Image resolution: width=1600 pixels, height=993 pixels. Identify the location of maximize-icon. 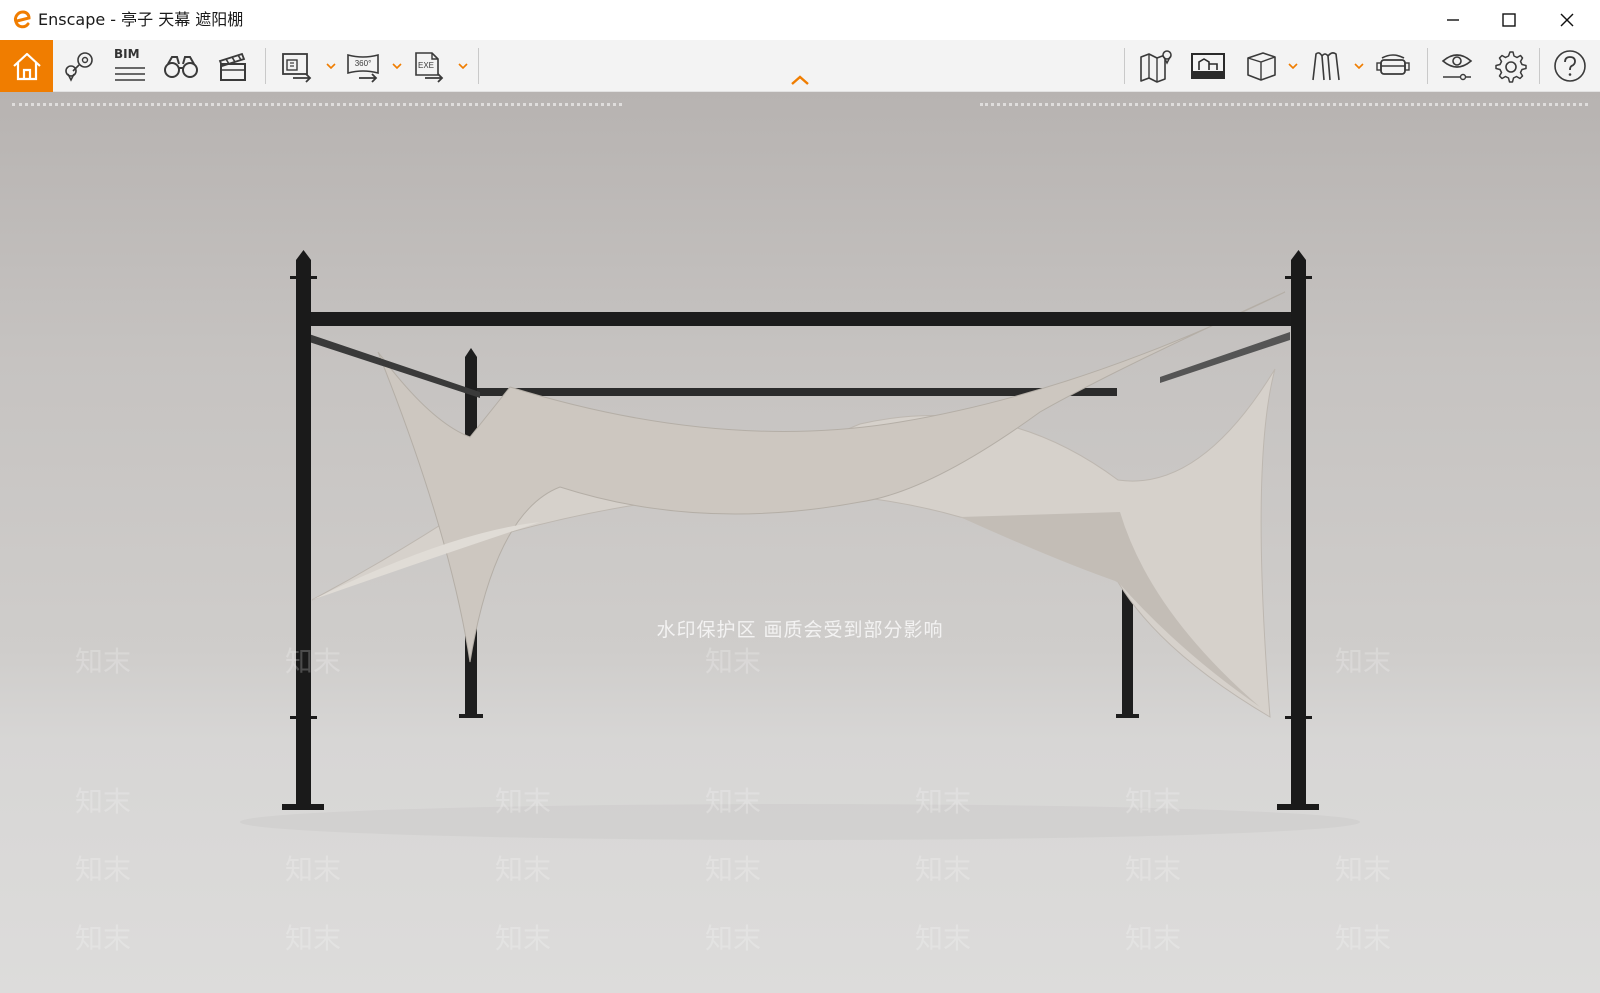
(1509, 20).